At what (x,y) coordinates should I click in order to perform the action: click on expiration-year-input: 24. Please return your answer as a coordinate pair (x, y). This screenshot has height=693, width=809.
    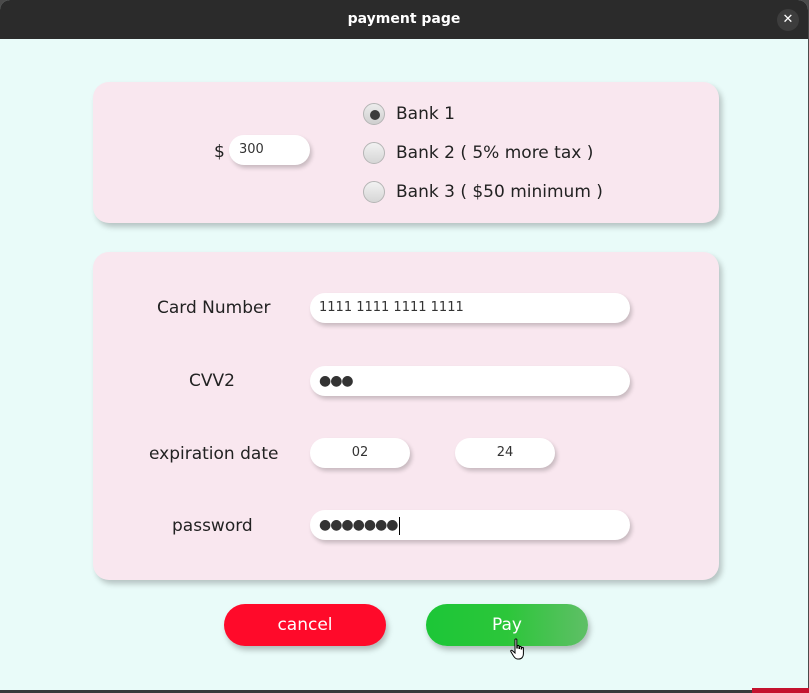
    Looking at the image, I should click on (505, 453).